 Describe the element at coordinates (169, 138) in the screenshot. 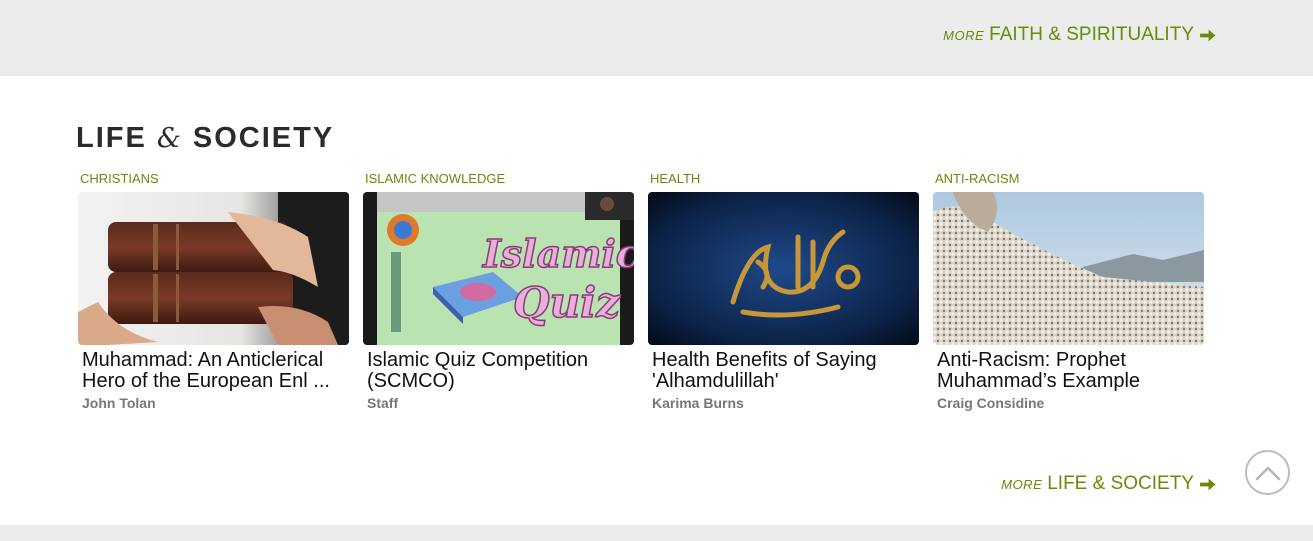

I see `section-title-ampersand: &` at that location.